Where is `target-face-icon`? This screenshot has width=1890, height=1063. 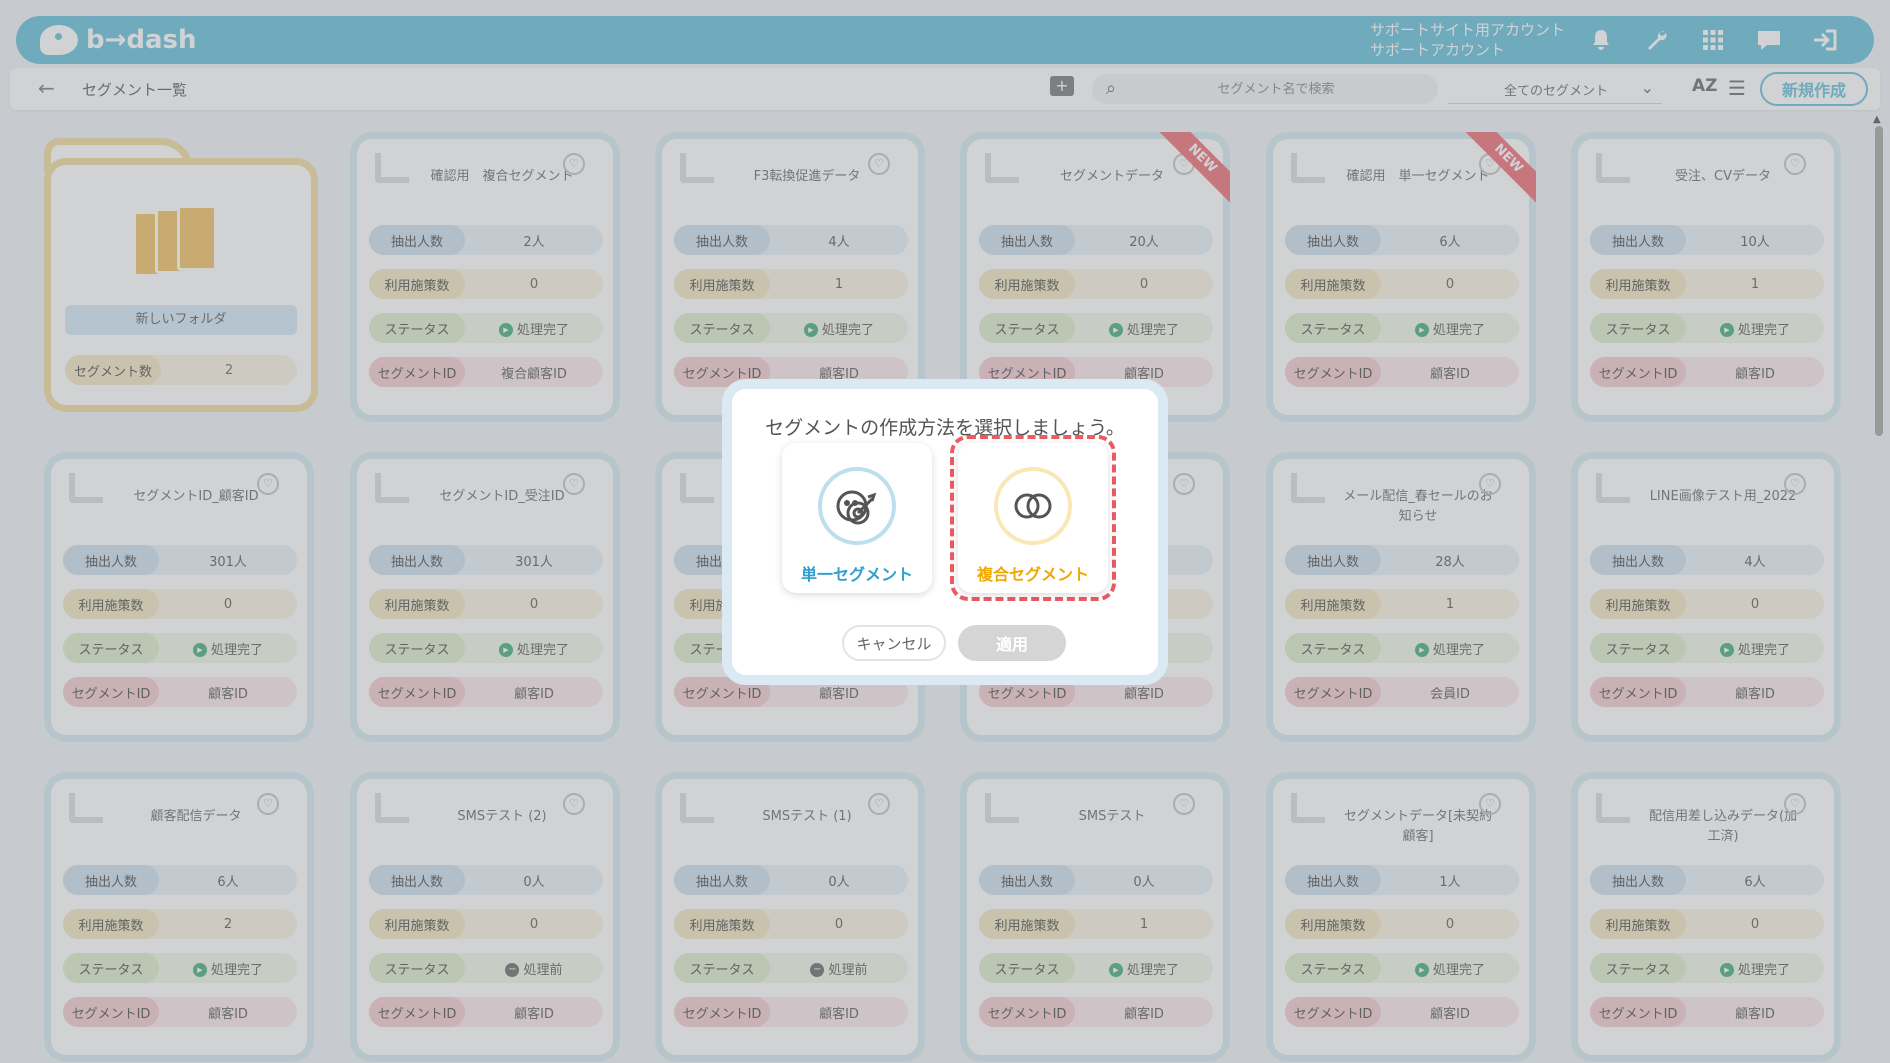 target-face-icon is located at coordinates (857, 506).